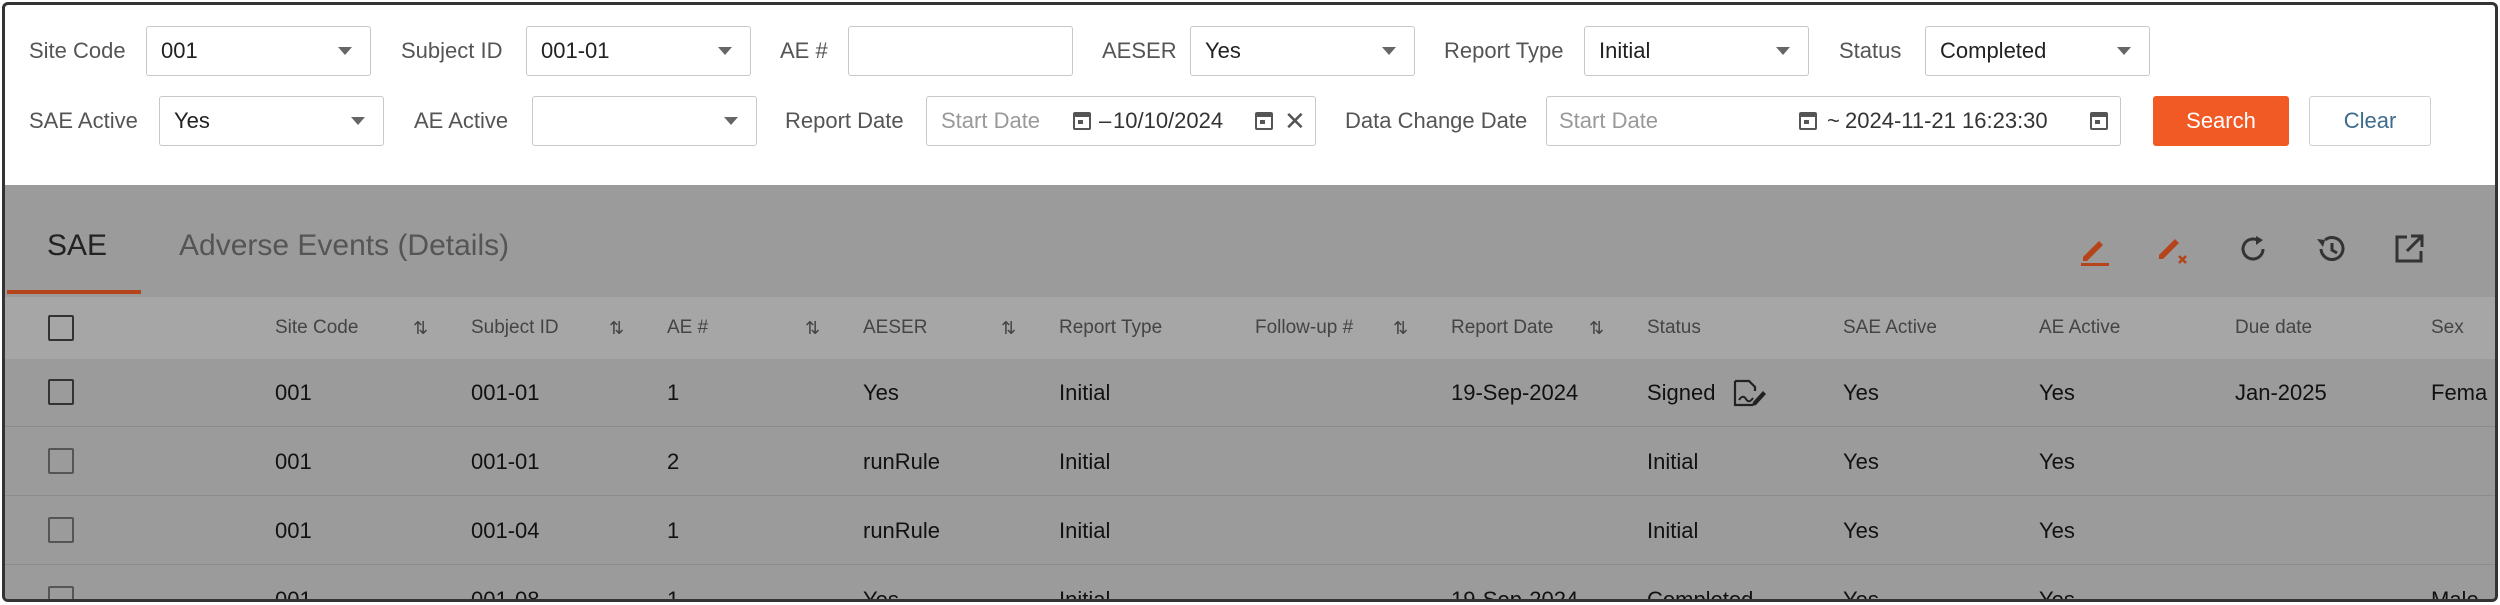 The width and height of the screenshot is (2500, 605). Describe the element at coordinates (316, 328) in the screenshot. I see `column-header-site-code: Site Code` at that location.